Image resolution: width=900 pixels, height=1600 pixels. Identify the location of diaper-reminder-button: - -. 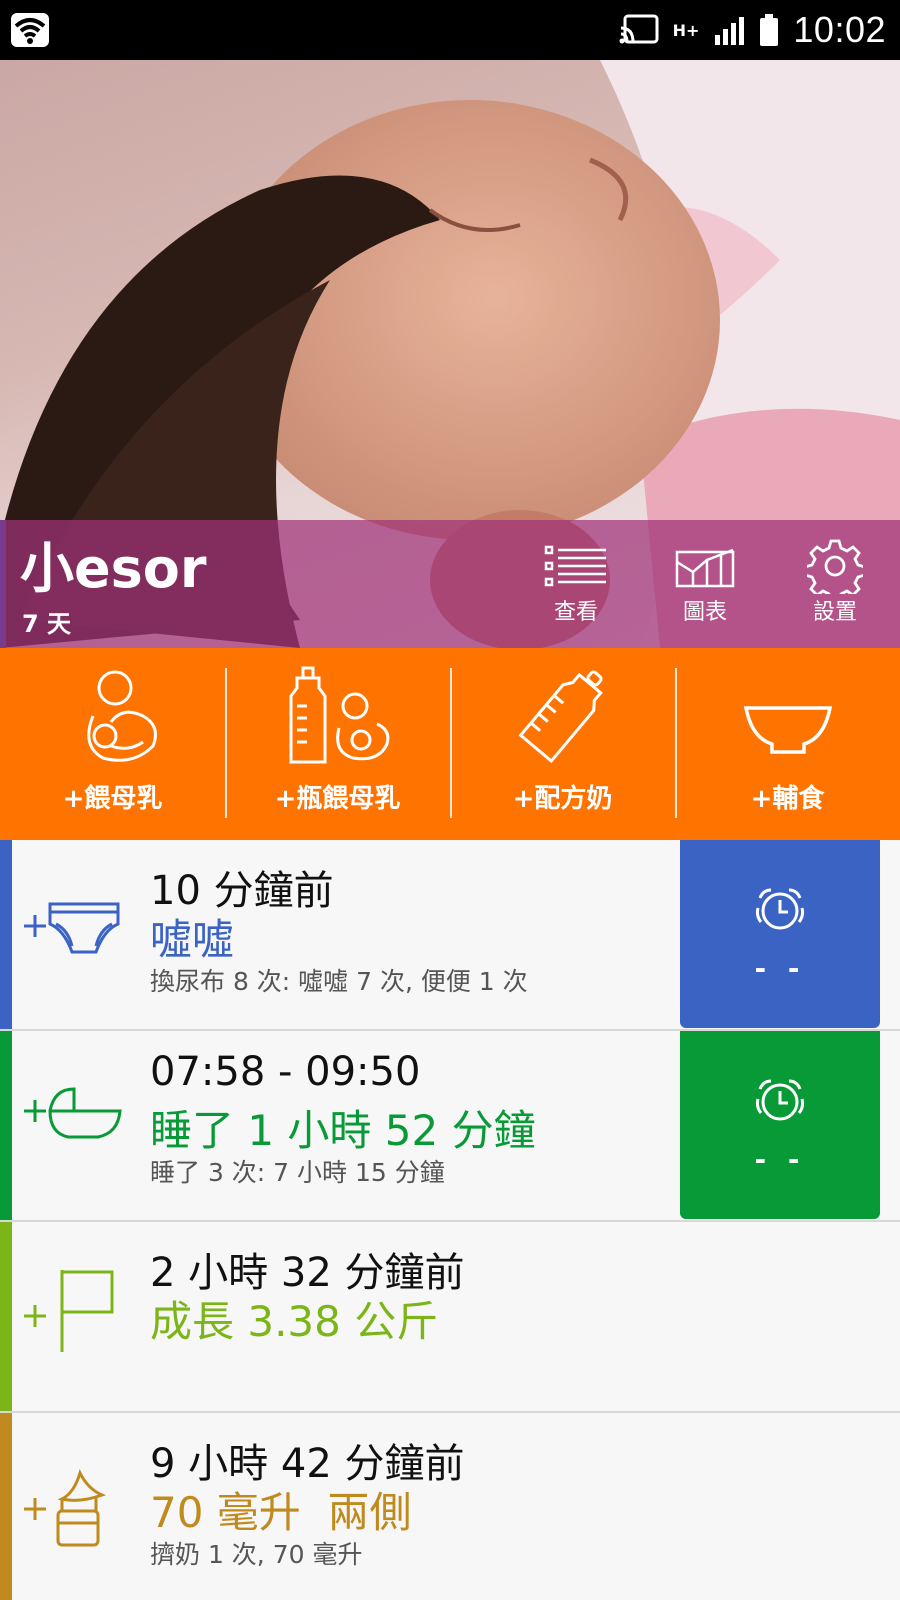
(780, 934).